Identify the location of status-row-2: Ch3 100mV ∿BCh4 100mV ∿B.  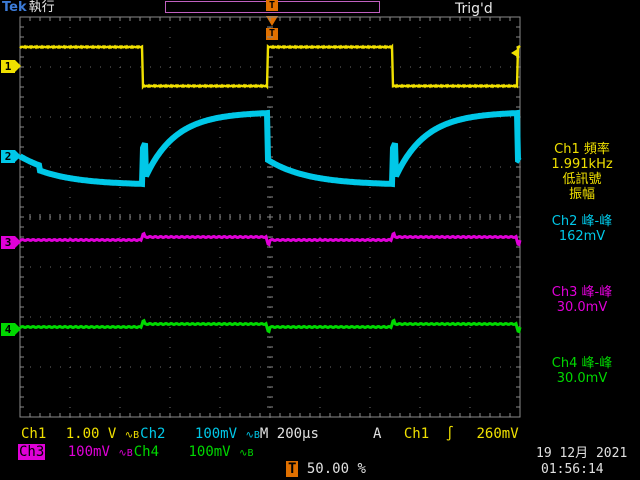
(136, 452).